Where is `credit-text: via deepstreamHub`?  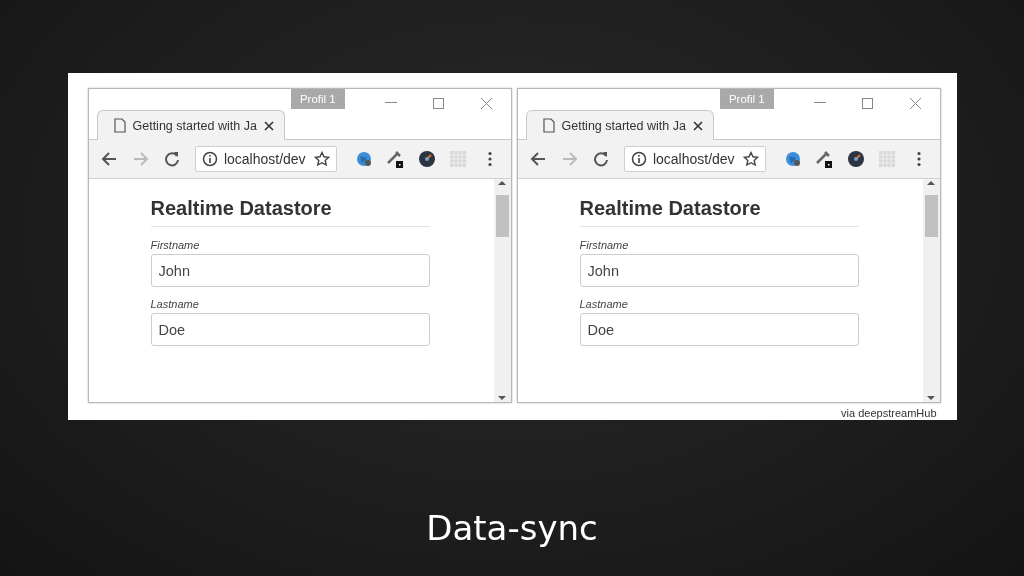 credit-text: via deepstreamHub is located at coordinates (889, 413).